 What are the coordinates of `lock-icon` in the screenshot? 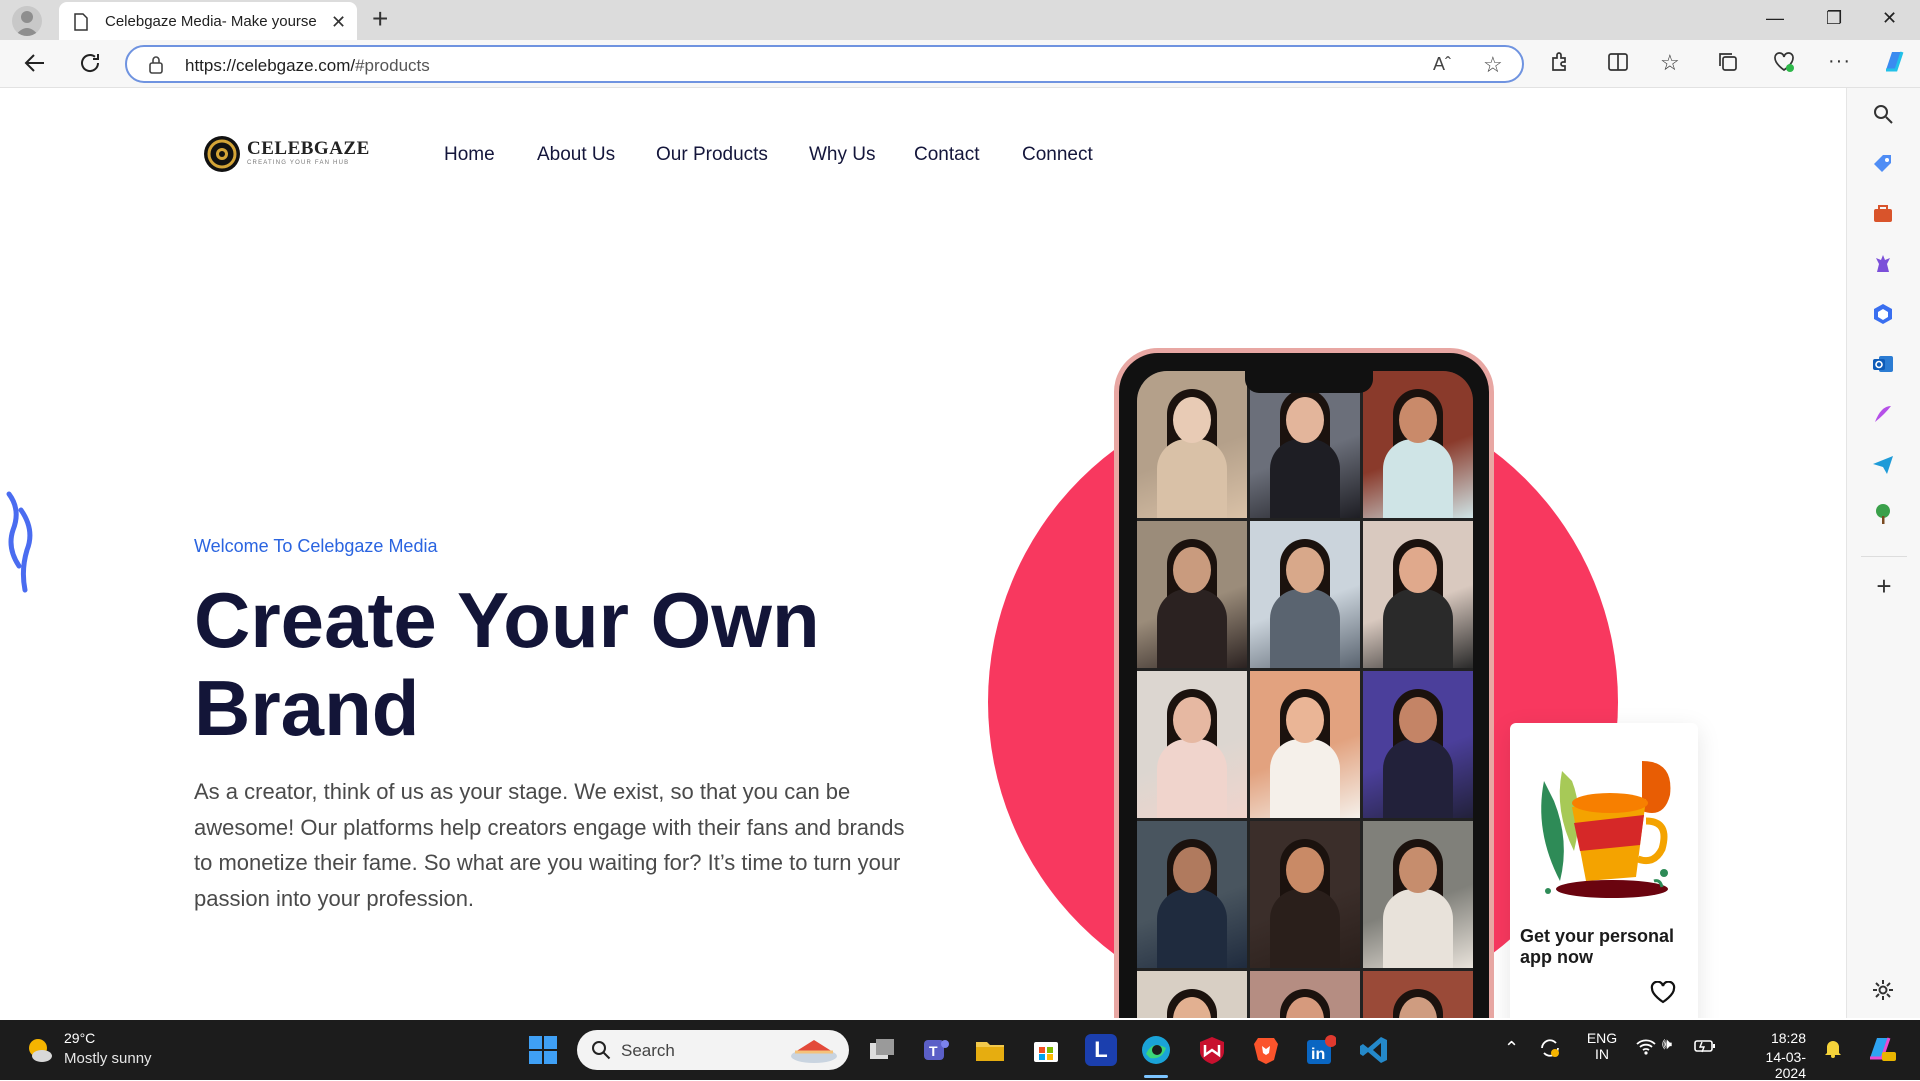 It's located at (156, 67).